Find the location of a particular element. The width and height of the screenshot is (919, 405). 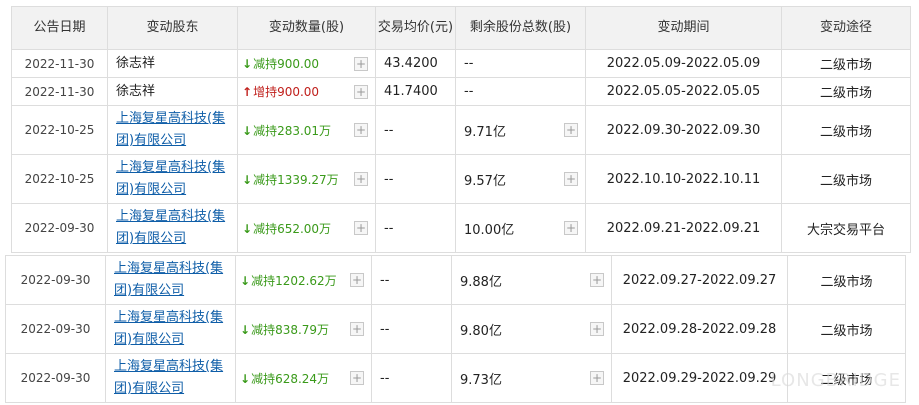

cell-remaining: 9.80亿 + is located at coordinates (531, 329).